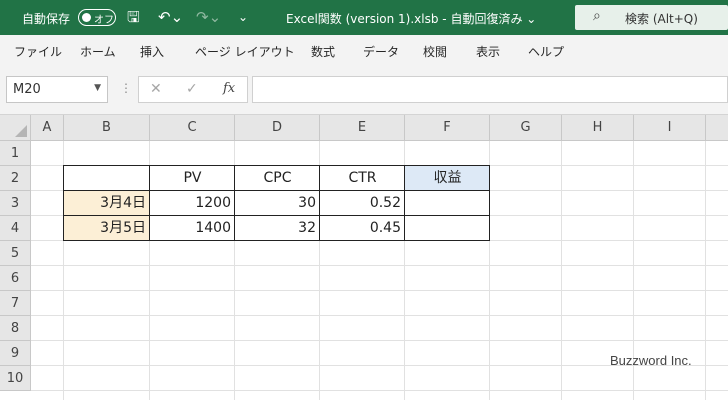 This screenshot has width=728, height=400. What do you see at coordinates (526, 128) in the screenshot?
I see `column-header-g: G` at bounding box center [526, 128].